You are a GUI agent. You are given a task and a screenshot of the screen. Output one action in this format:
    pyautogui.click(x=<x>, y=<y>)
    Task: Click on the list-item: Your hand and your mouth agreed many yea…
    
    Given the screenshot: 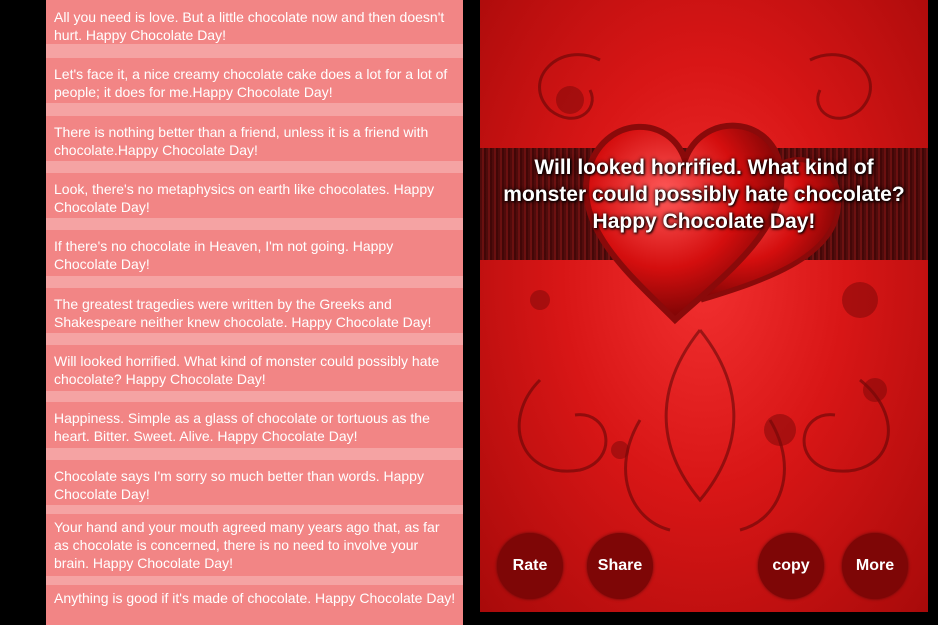 What is the action you would take?
    pyautogui.click(x=254, y=545)
    